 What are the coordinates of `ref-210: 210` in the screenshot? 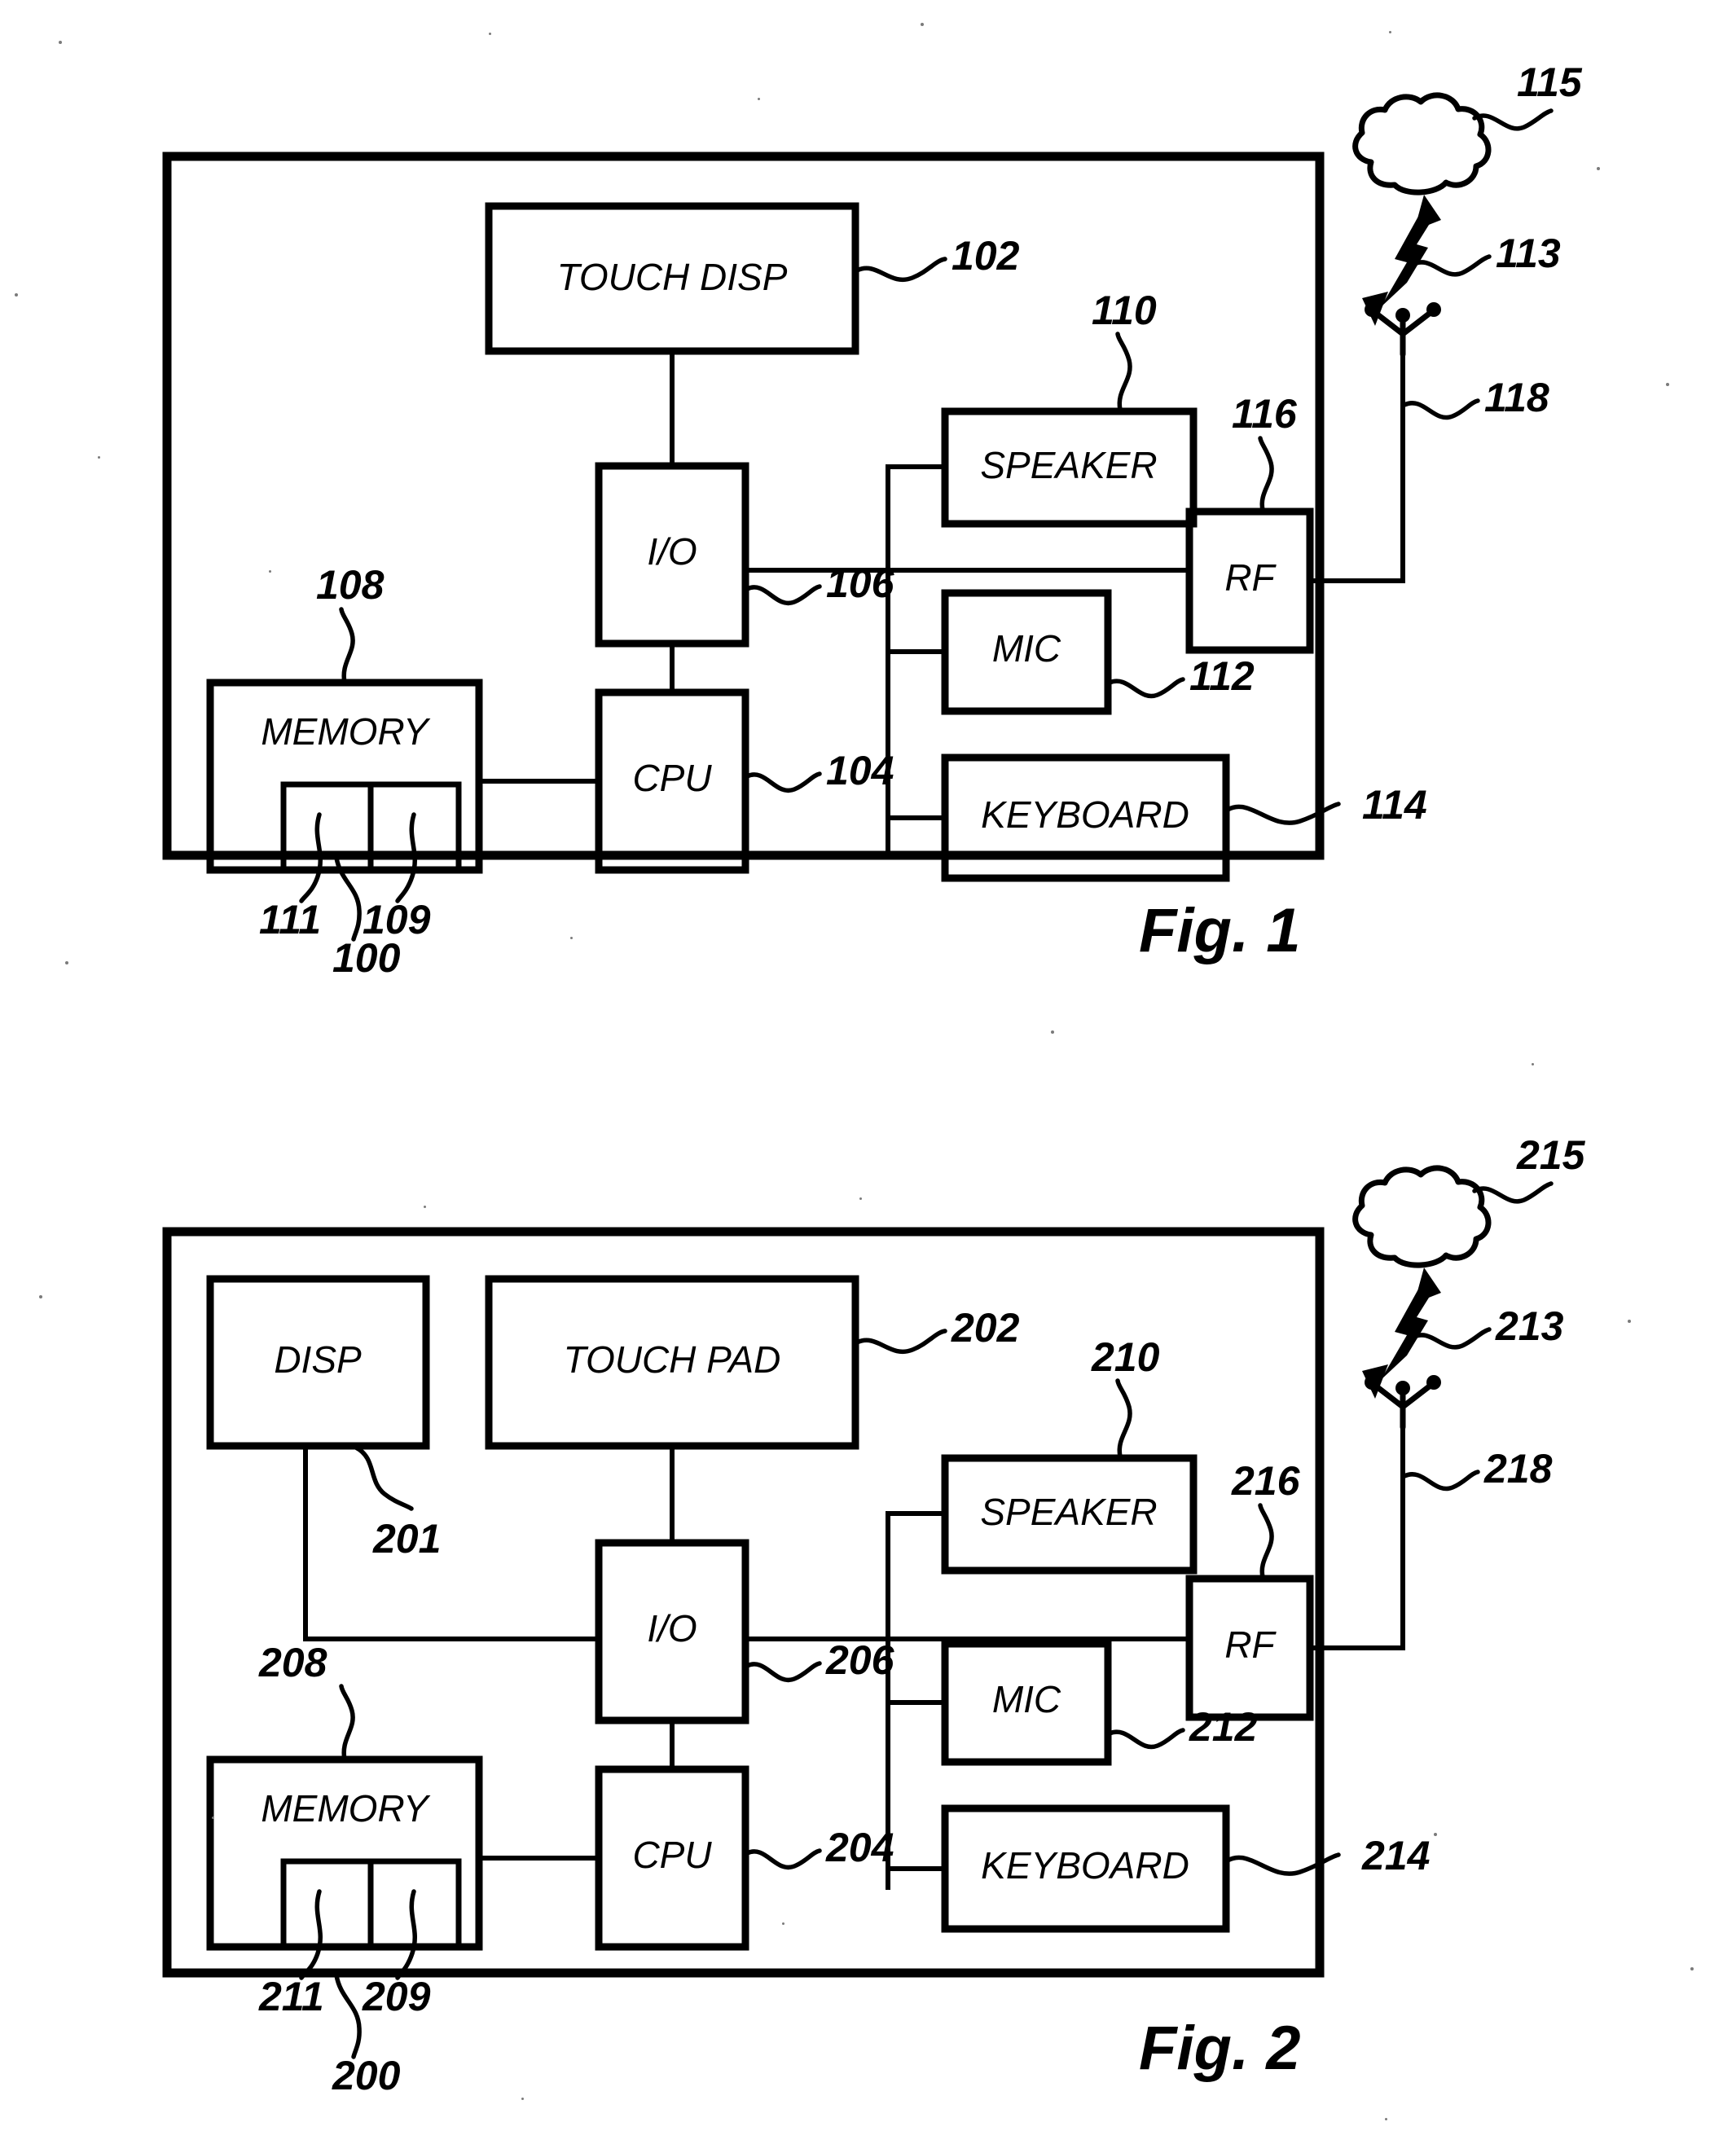 It's located at (1125, 1357).